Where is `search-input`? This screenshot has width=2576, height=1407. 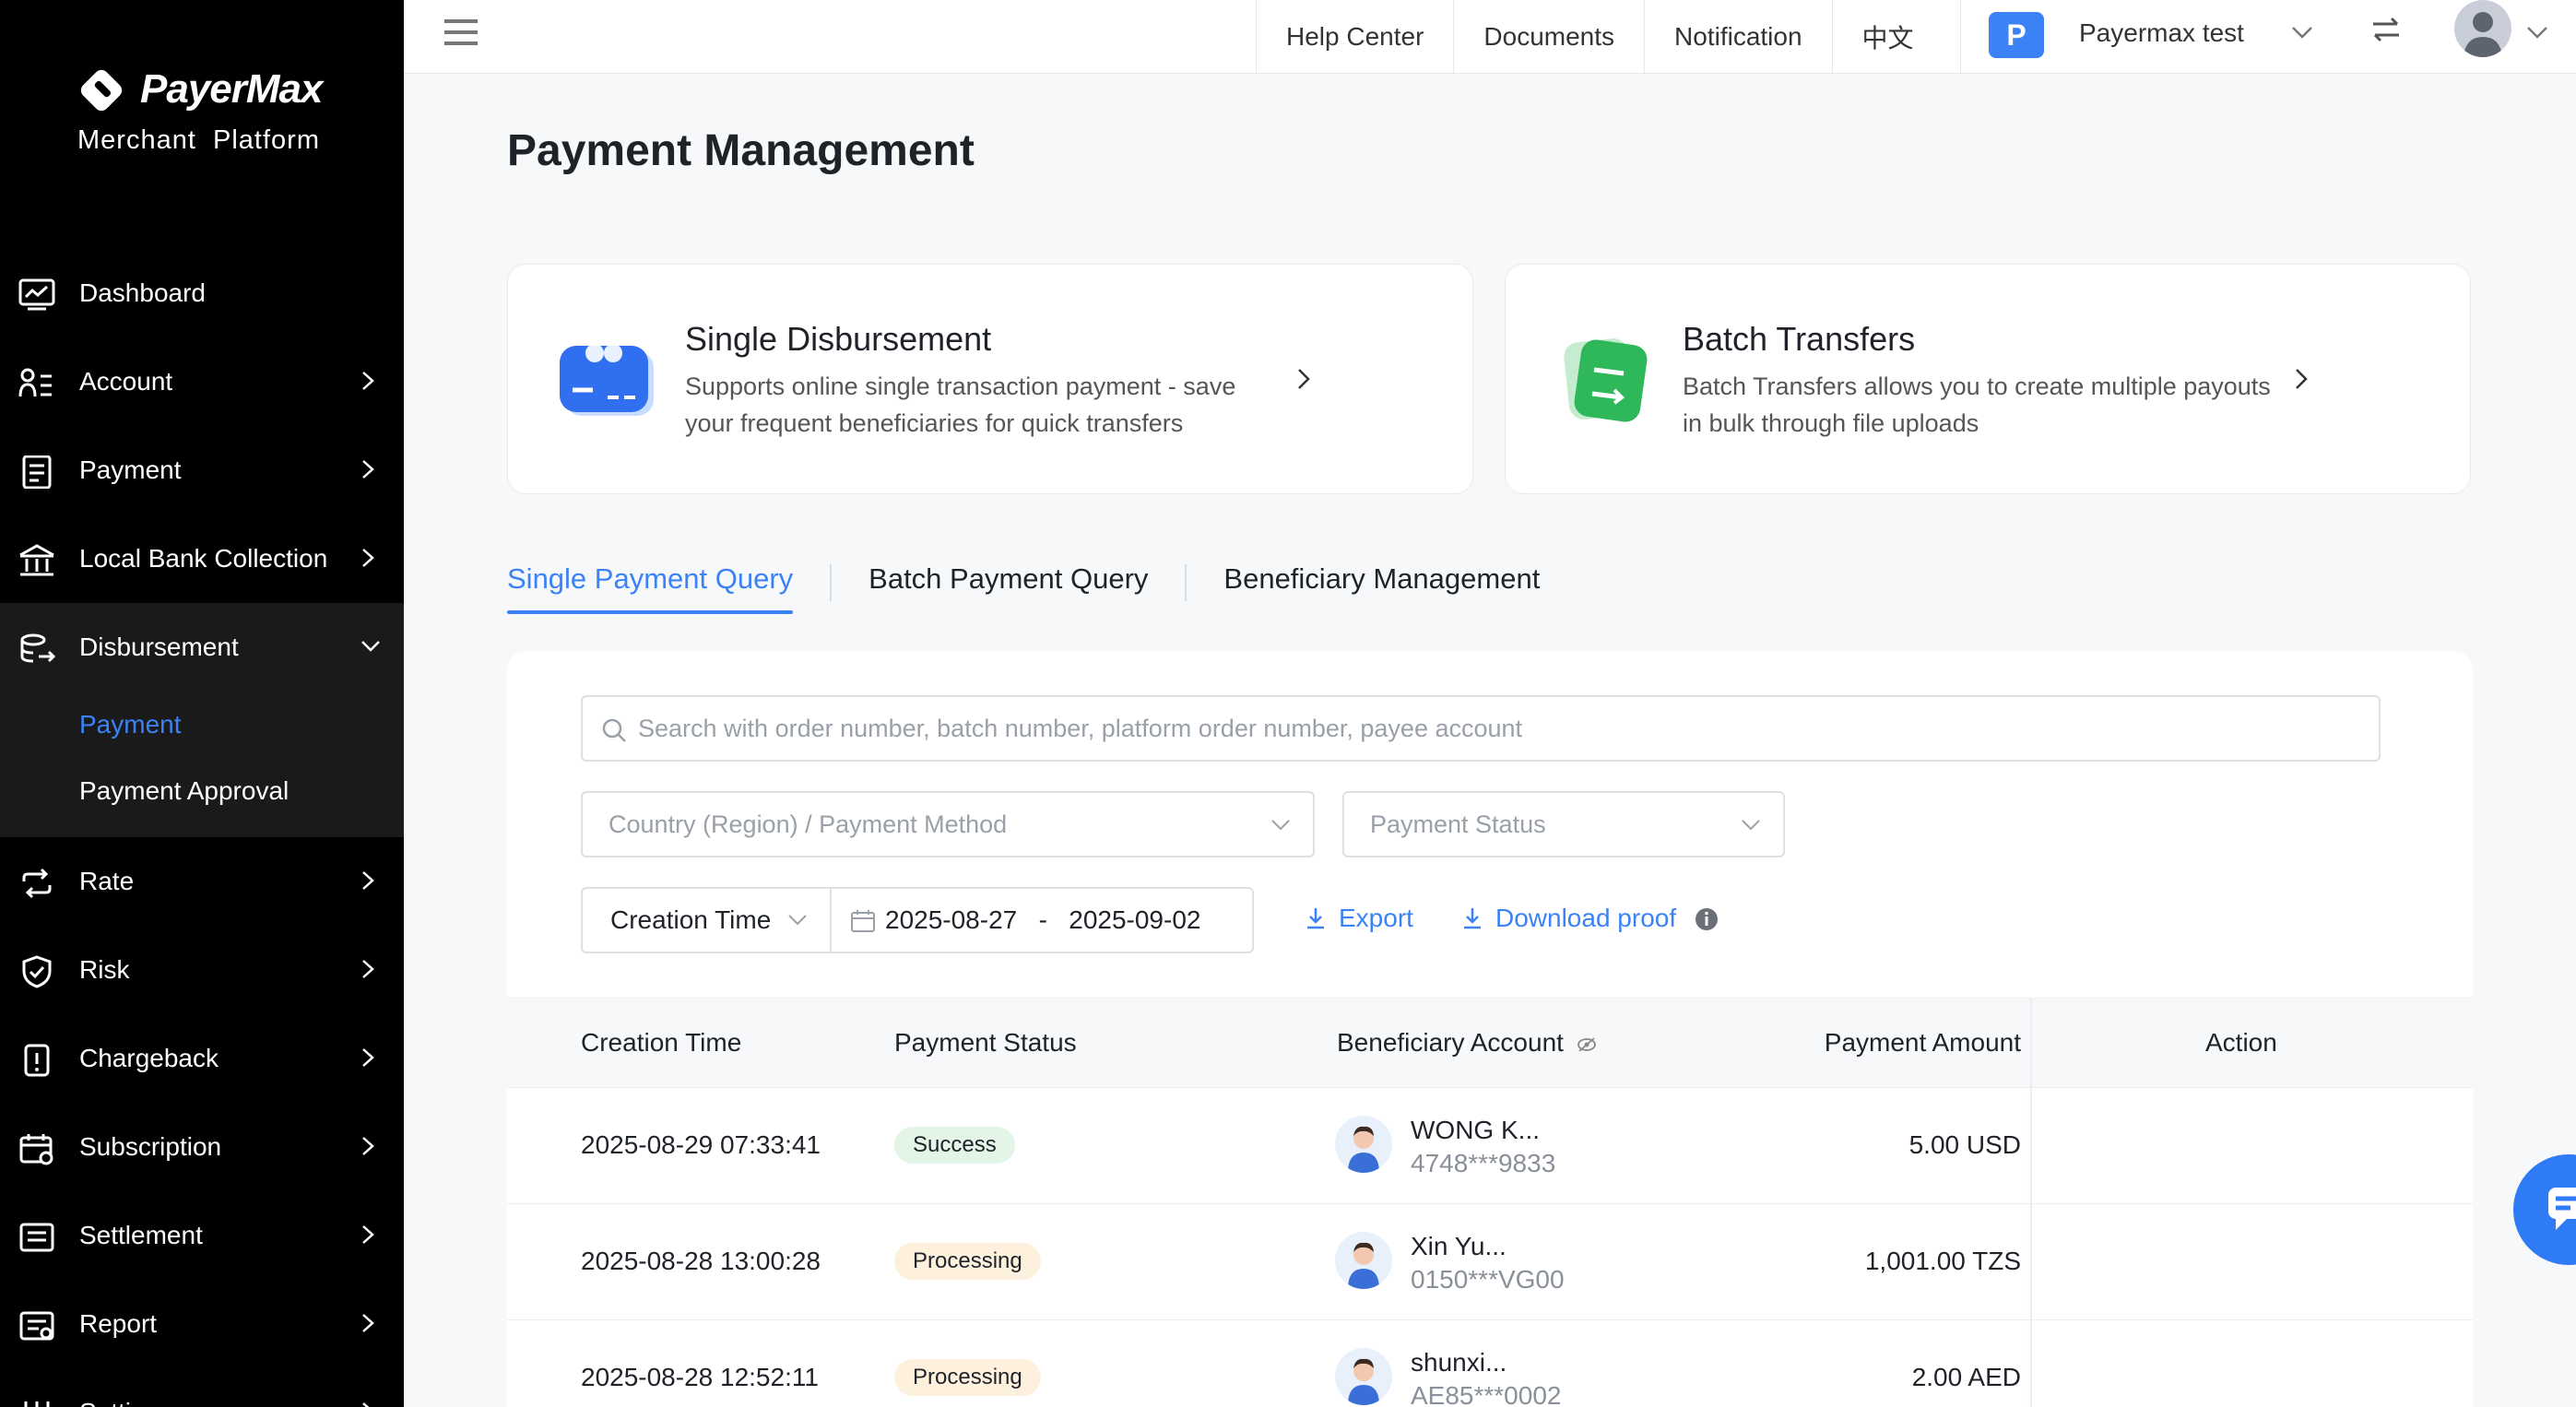 search-input is located at coordinates (1495, 728).